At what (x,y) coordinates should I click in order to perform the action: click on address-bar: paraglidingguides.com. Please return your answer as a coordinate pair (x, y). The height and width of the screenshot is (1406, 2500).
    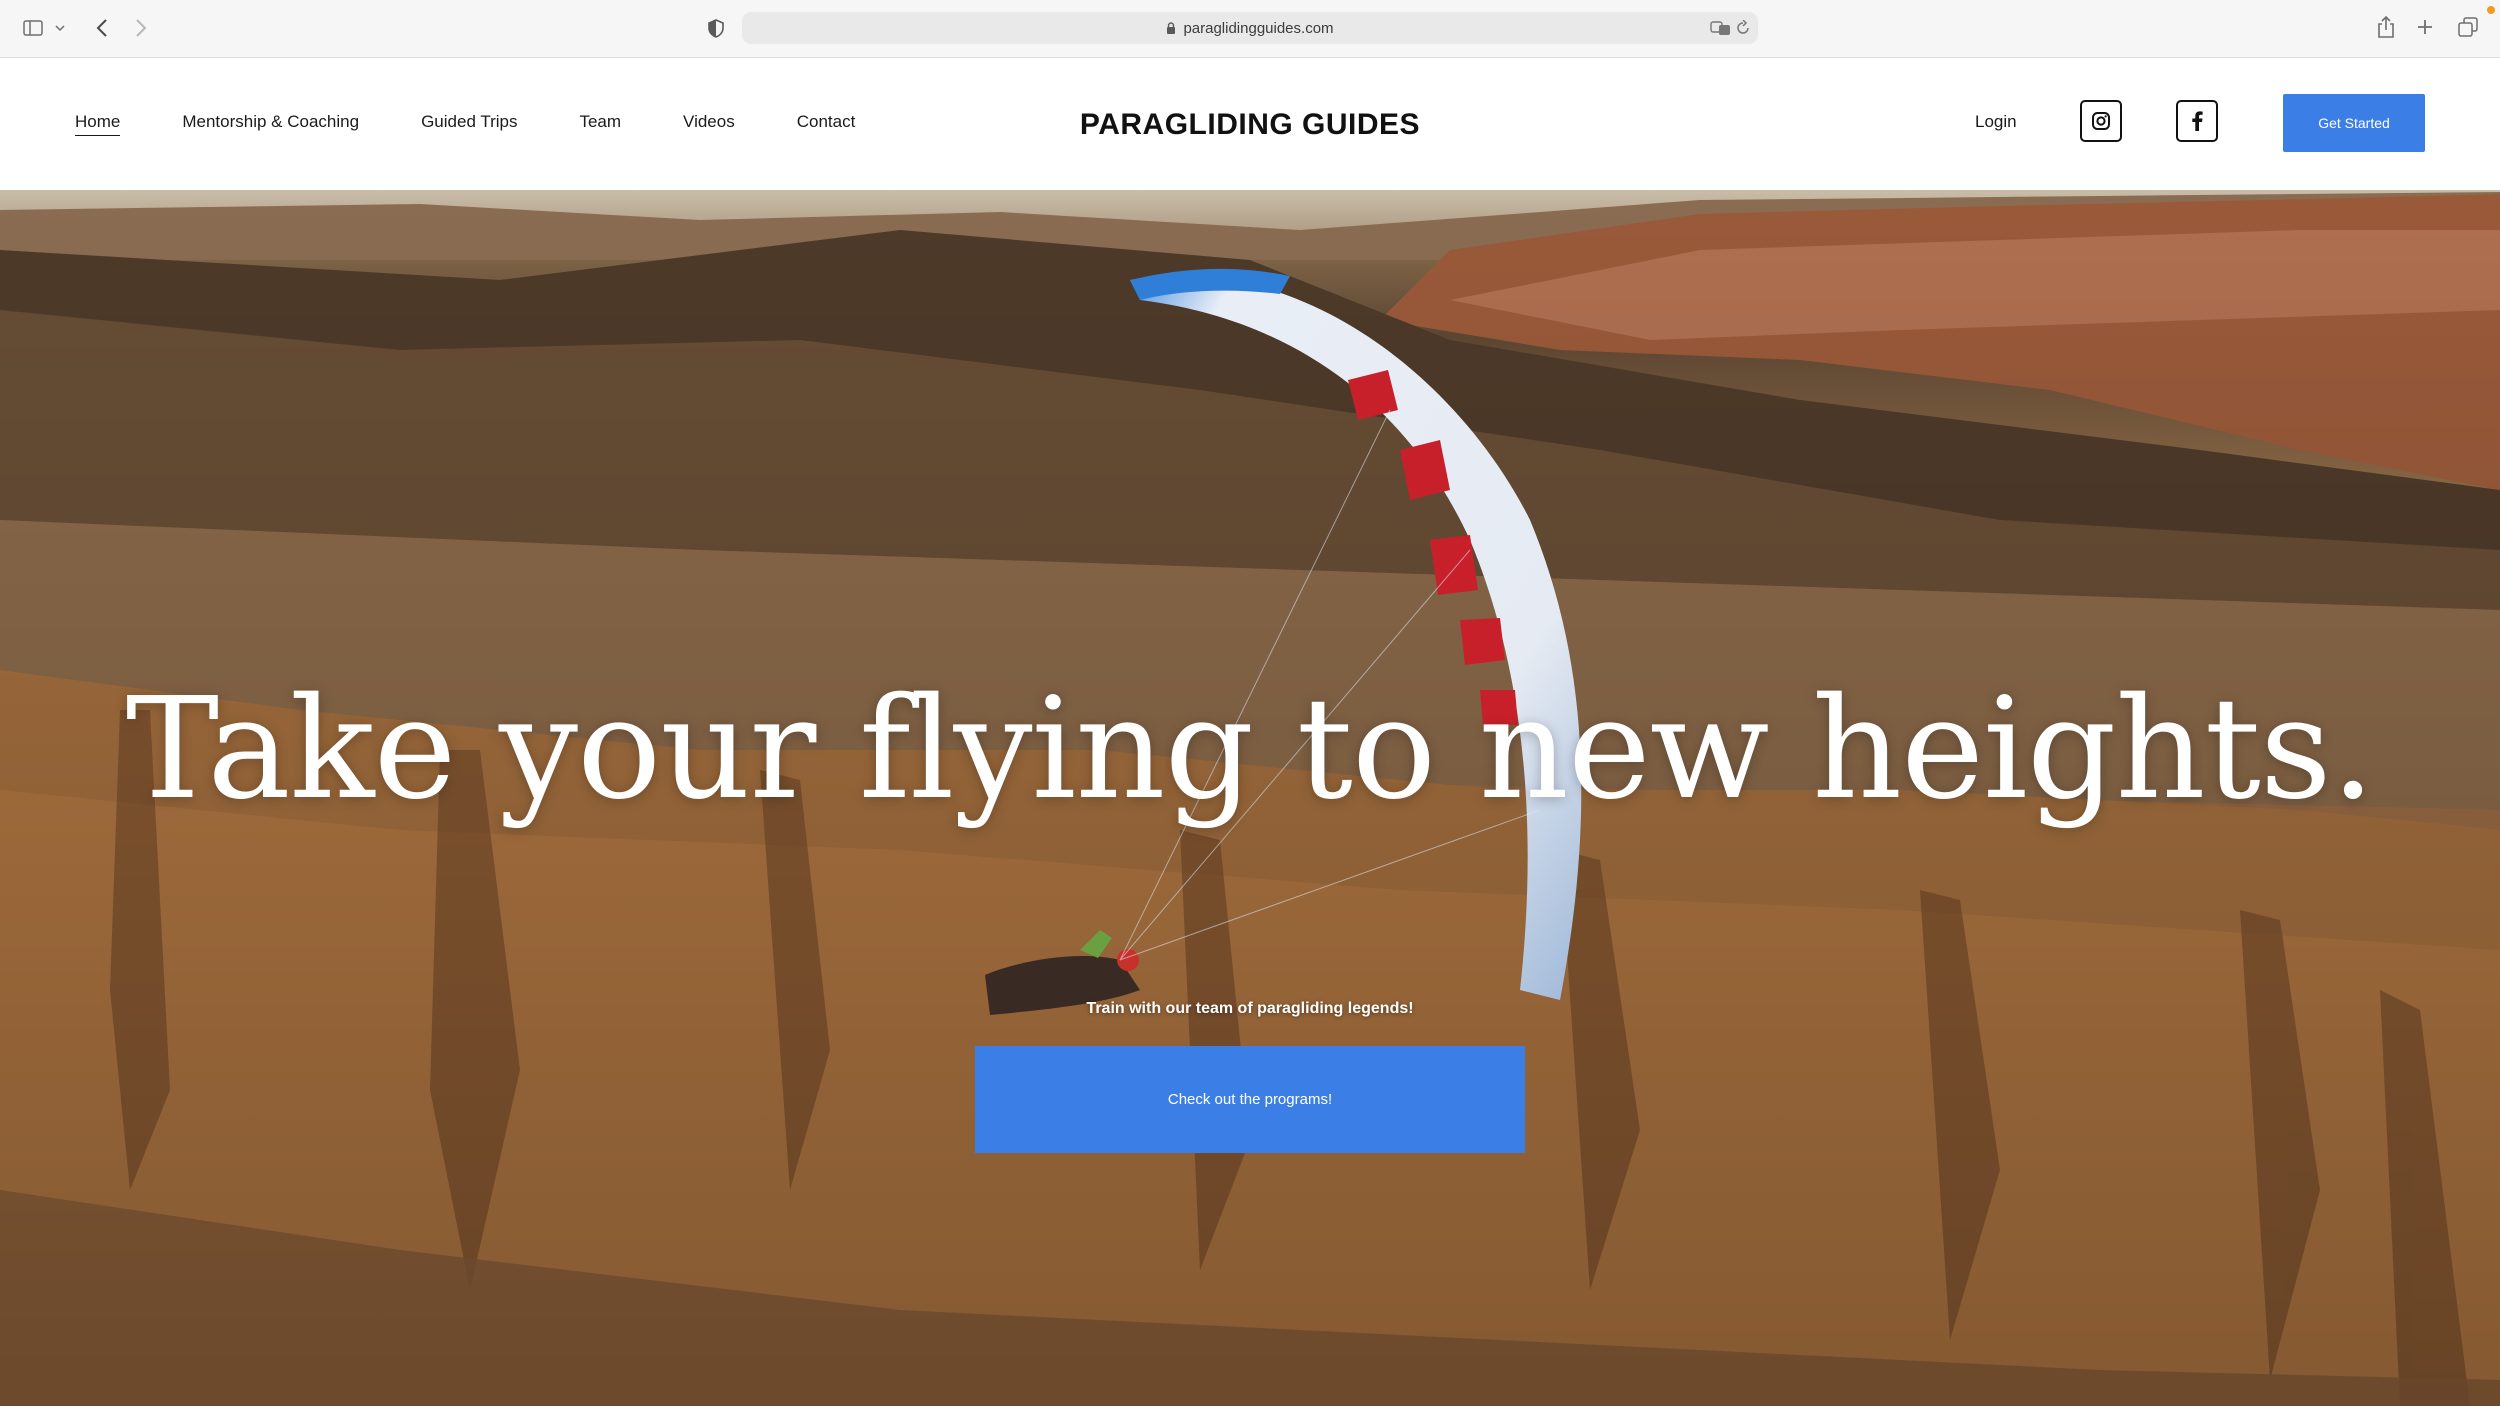
    Looking at the image, I should click on (1250, 28).